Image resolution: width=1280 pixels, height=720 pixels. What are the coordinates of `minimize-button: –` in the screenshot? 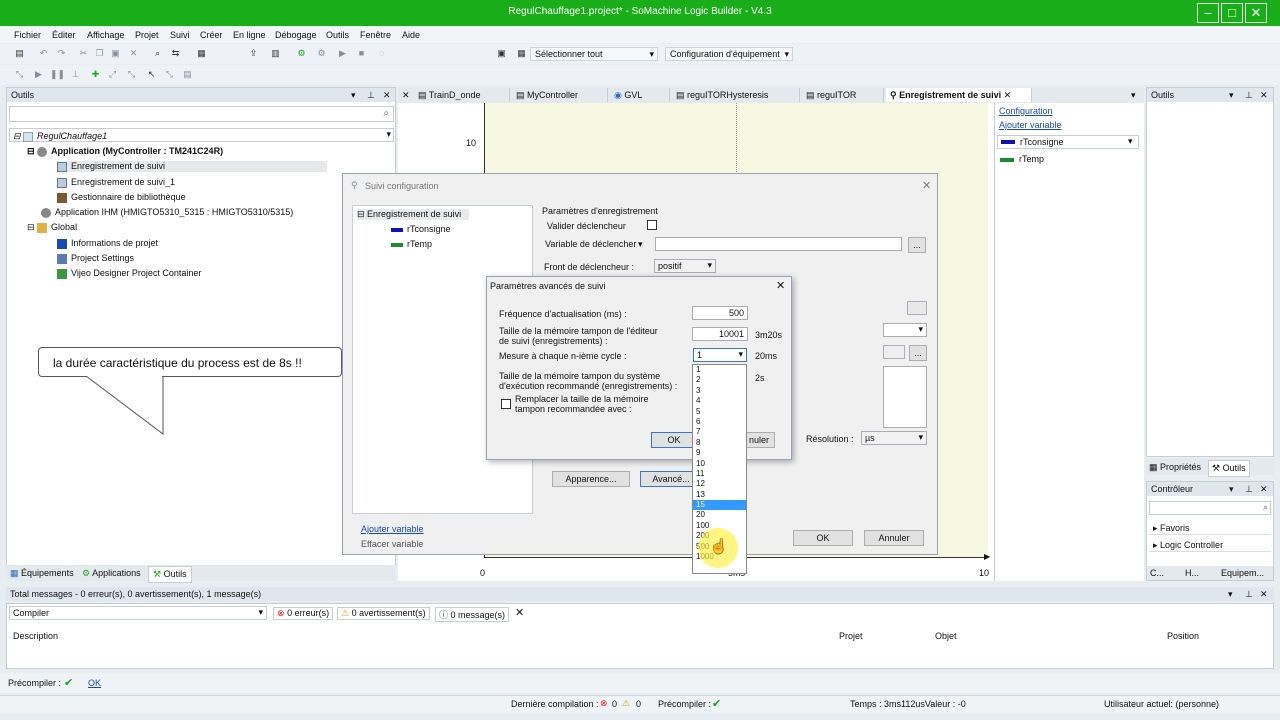 It's located at (1208, 13).